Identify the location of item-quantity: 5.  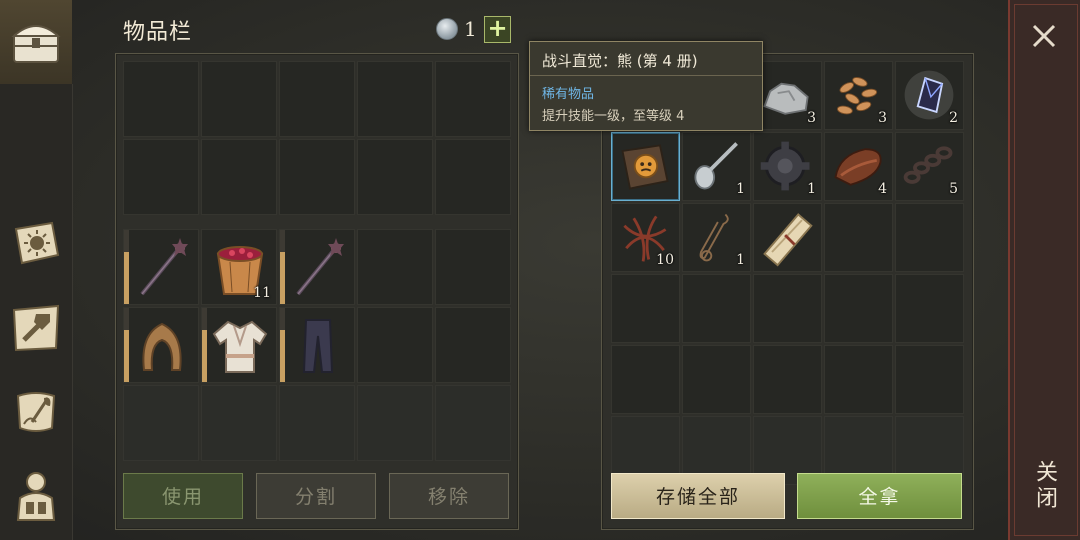
(953, 189).